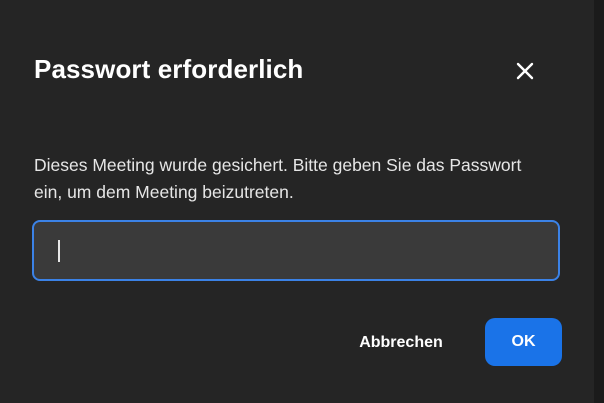 This screenshot has width=604, height=403. I want to click on cancel-button: Abbrechen, so click(401, 343).